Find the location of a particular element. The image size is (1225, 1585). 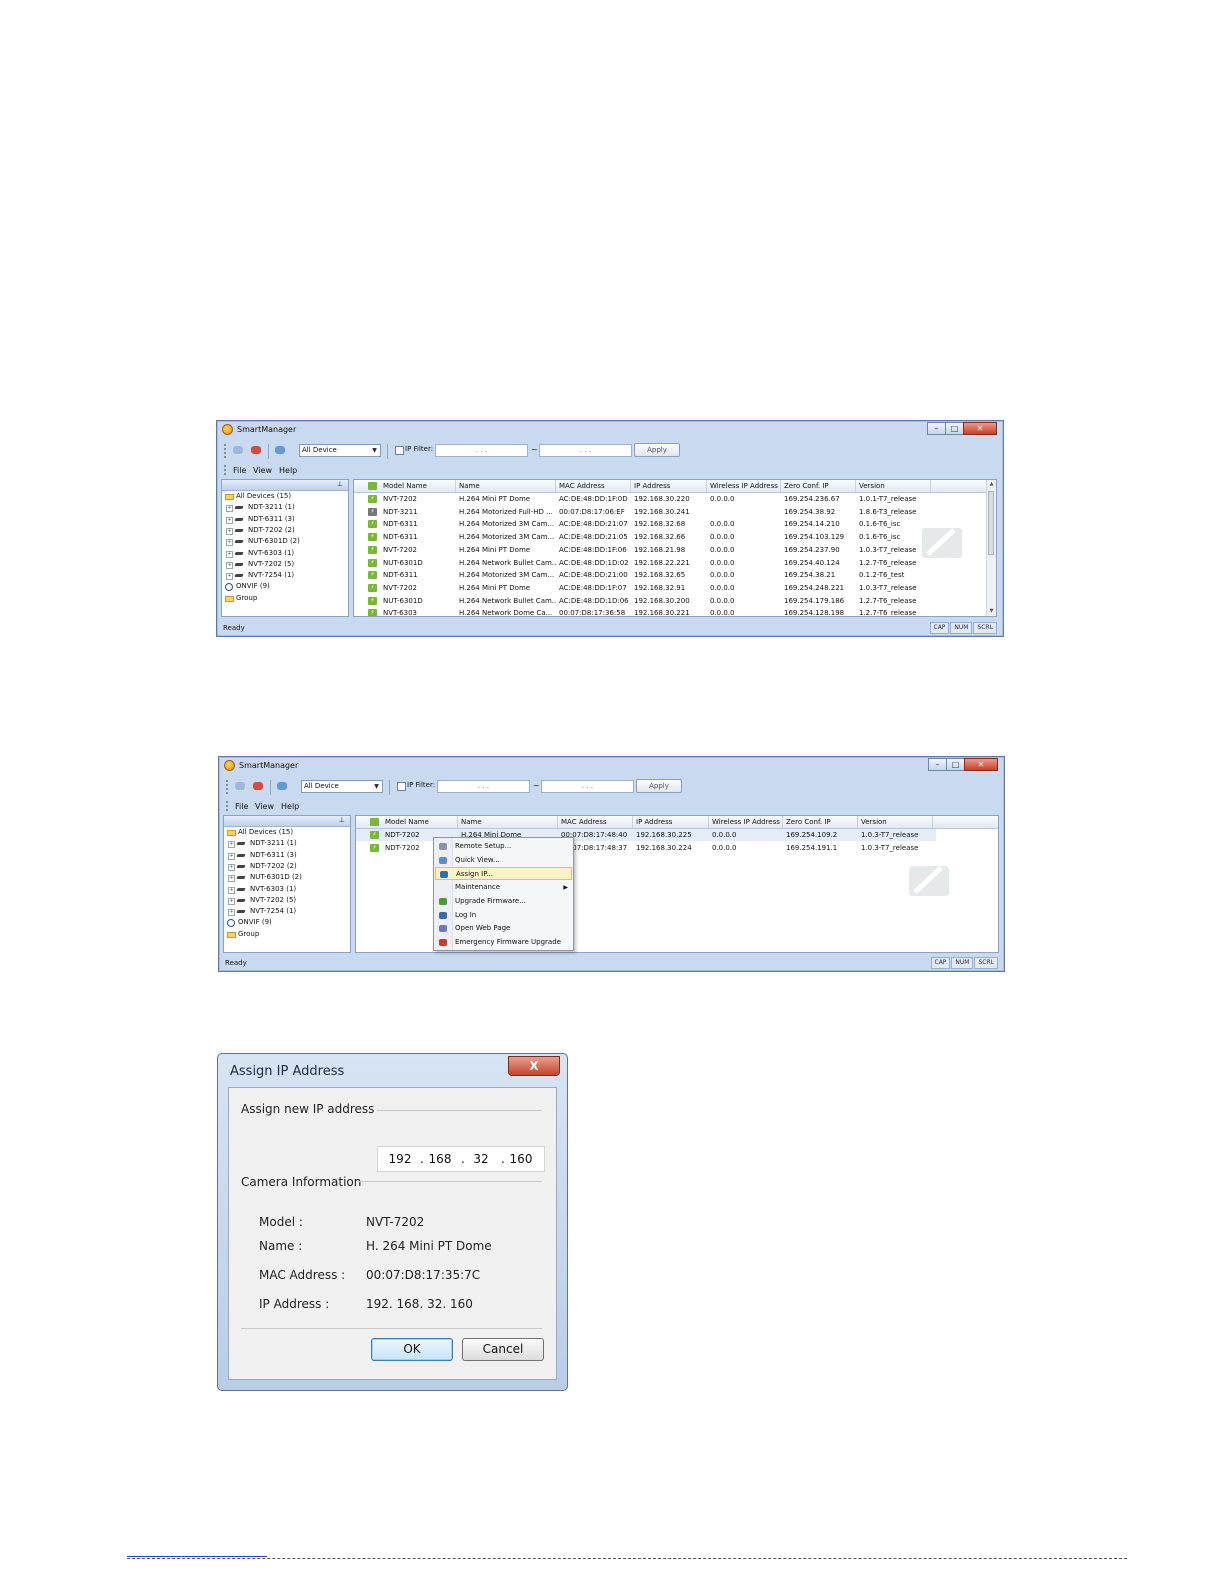

context-item-maintenance: Maintenance ▶ is located at coordinates (503, 887).